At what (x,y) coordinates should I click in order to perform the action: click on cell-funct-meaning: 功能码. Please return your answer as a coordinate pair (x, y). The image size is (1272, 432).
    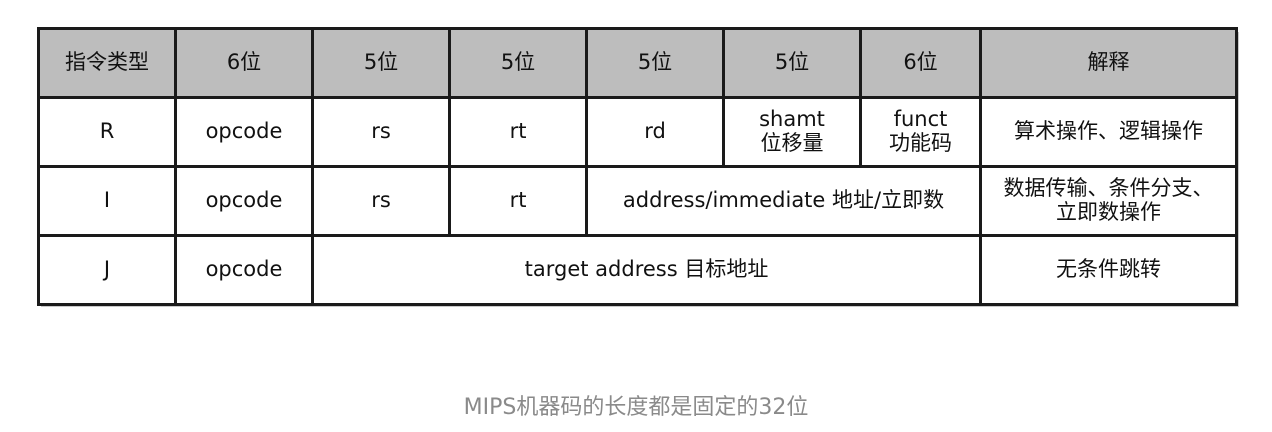
    Looking at the image, I should click on (920, 143).